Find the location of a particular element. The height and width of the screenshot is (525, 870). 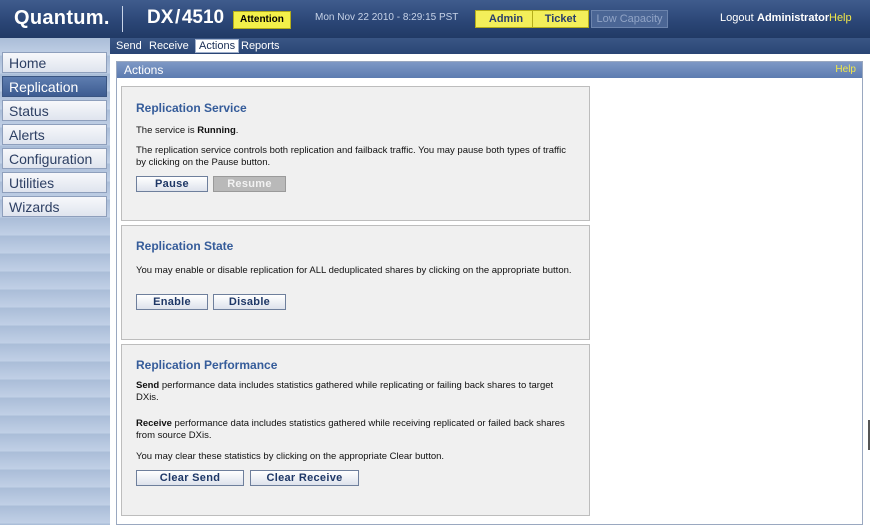

service-status-prefix: The service is is located at coordinates (167, 130).